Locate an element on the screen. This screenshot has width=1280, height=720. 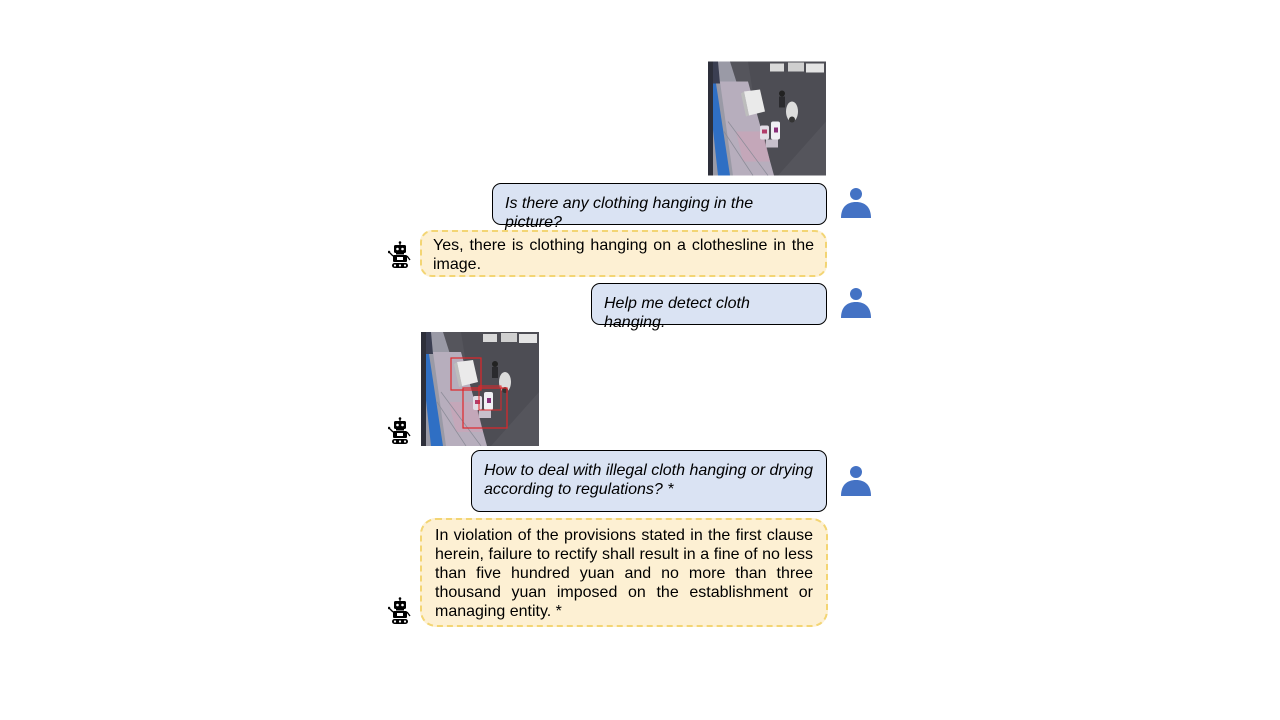
input-street-photo is located at coordinates (767, 118).